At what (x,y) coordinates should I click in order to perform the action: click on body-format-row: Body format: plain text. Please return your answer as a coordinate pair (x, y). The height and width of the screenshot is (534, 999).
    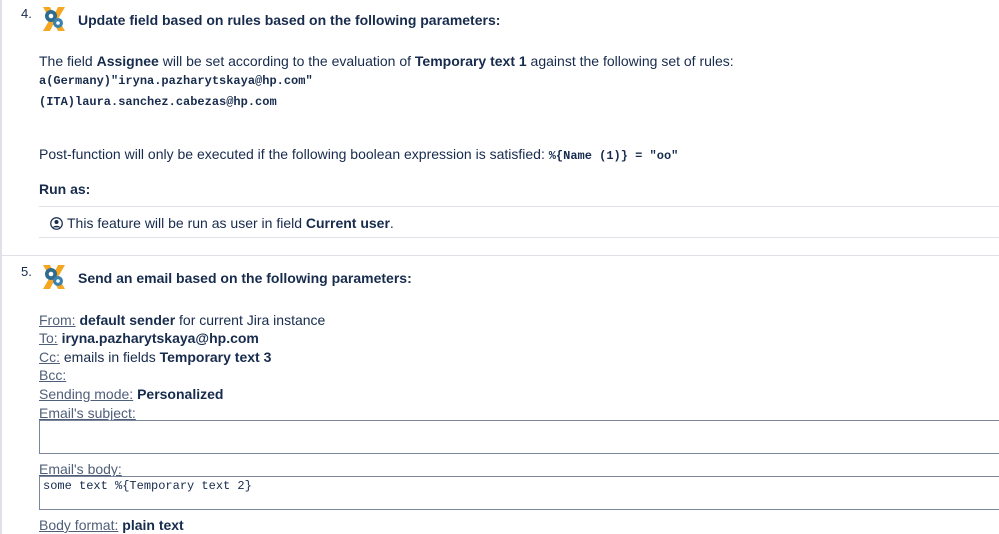
    Looking at the image, I should click on (111, 525).